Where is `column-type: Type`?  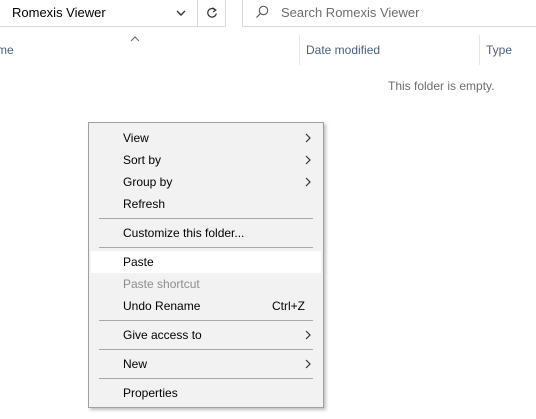 column-type: Type is located at coordinates (499, 50).